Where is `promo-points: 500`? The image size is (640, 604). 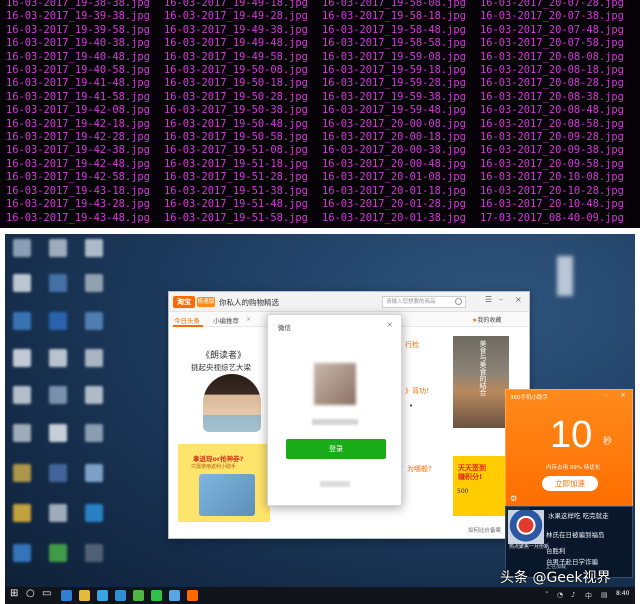 promo-points: 500 is located at coordinates (463, 491).